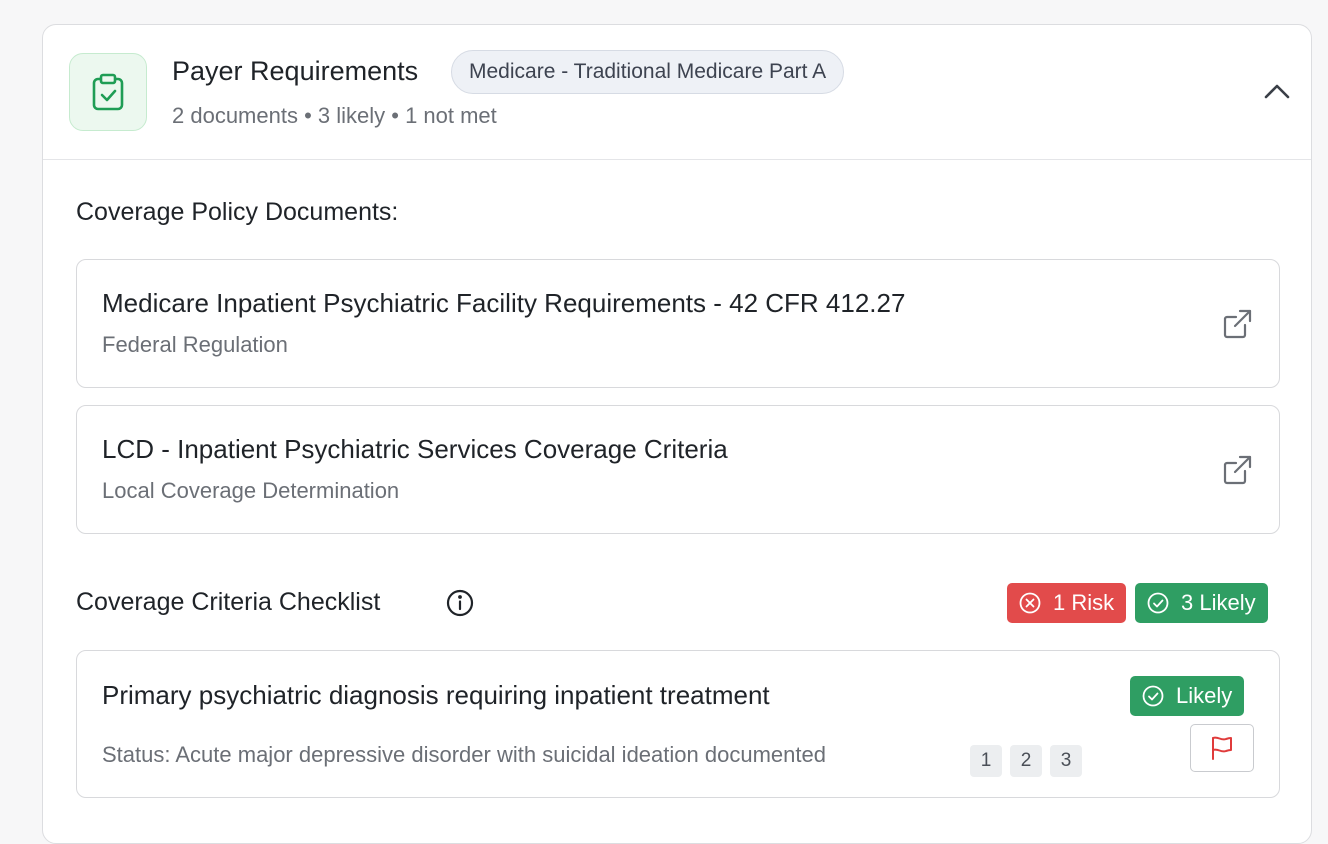  I want to click on citation-chip: 1, so click(986, 761).